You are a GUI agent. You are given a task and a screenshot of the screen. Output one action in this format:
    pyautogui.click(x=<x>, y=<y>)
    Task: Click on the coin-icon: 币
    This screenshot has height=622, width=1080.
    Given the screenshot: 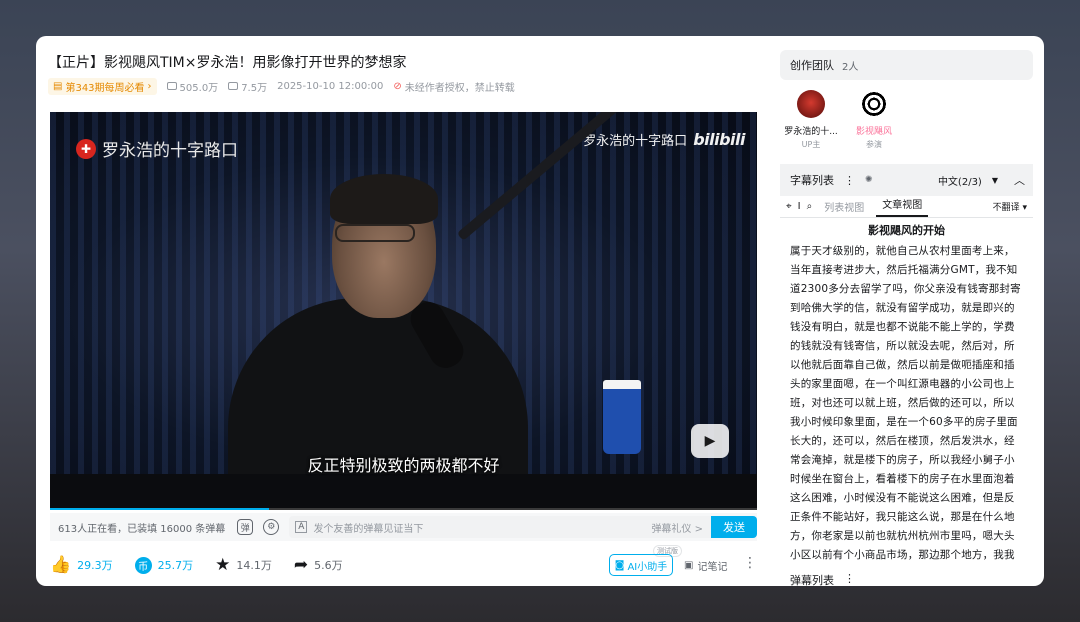 What is the action you would take?
    pyautogui.click(x=143, y=565)
    